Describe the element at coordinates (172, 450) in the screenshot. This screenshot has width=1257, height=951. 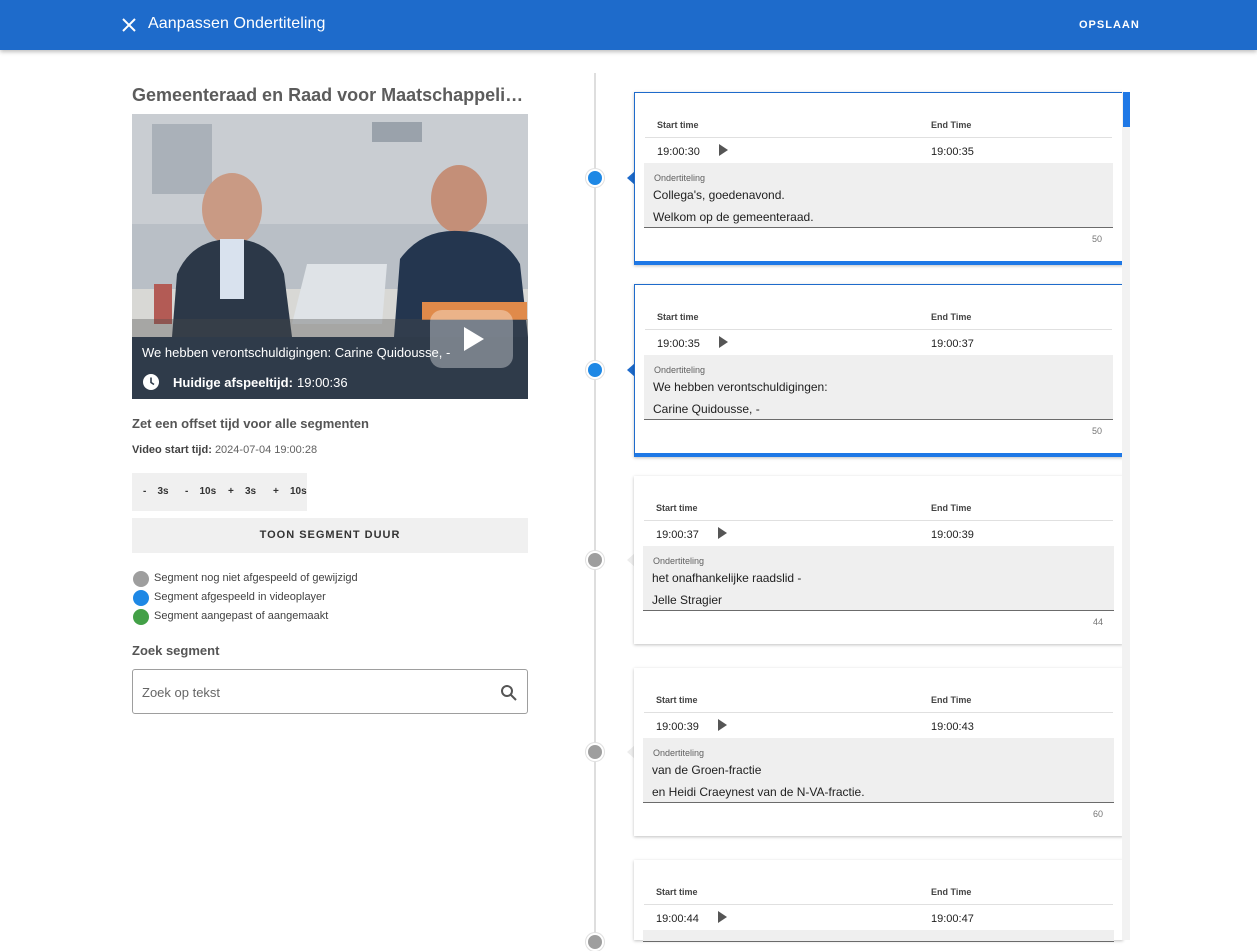
I see `video-start-label: Video start tijd:` at that location.